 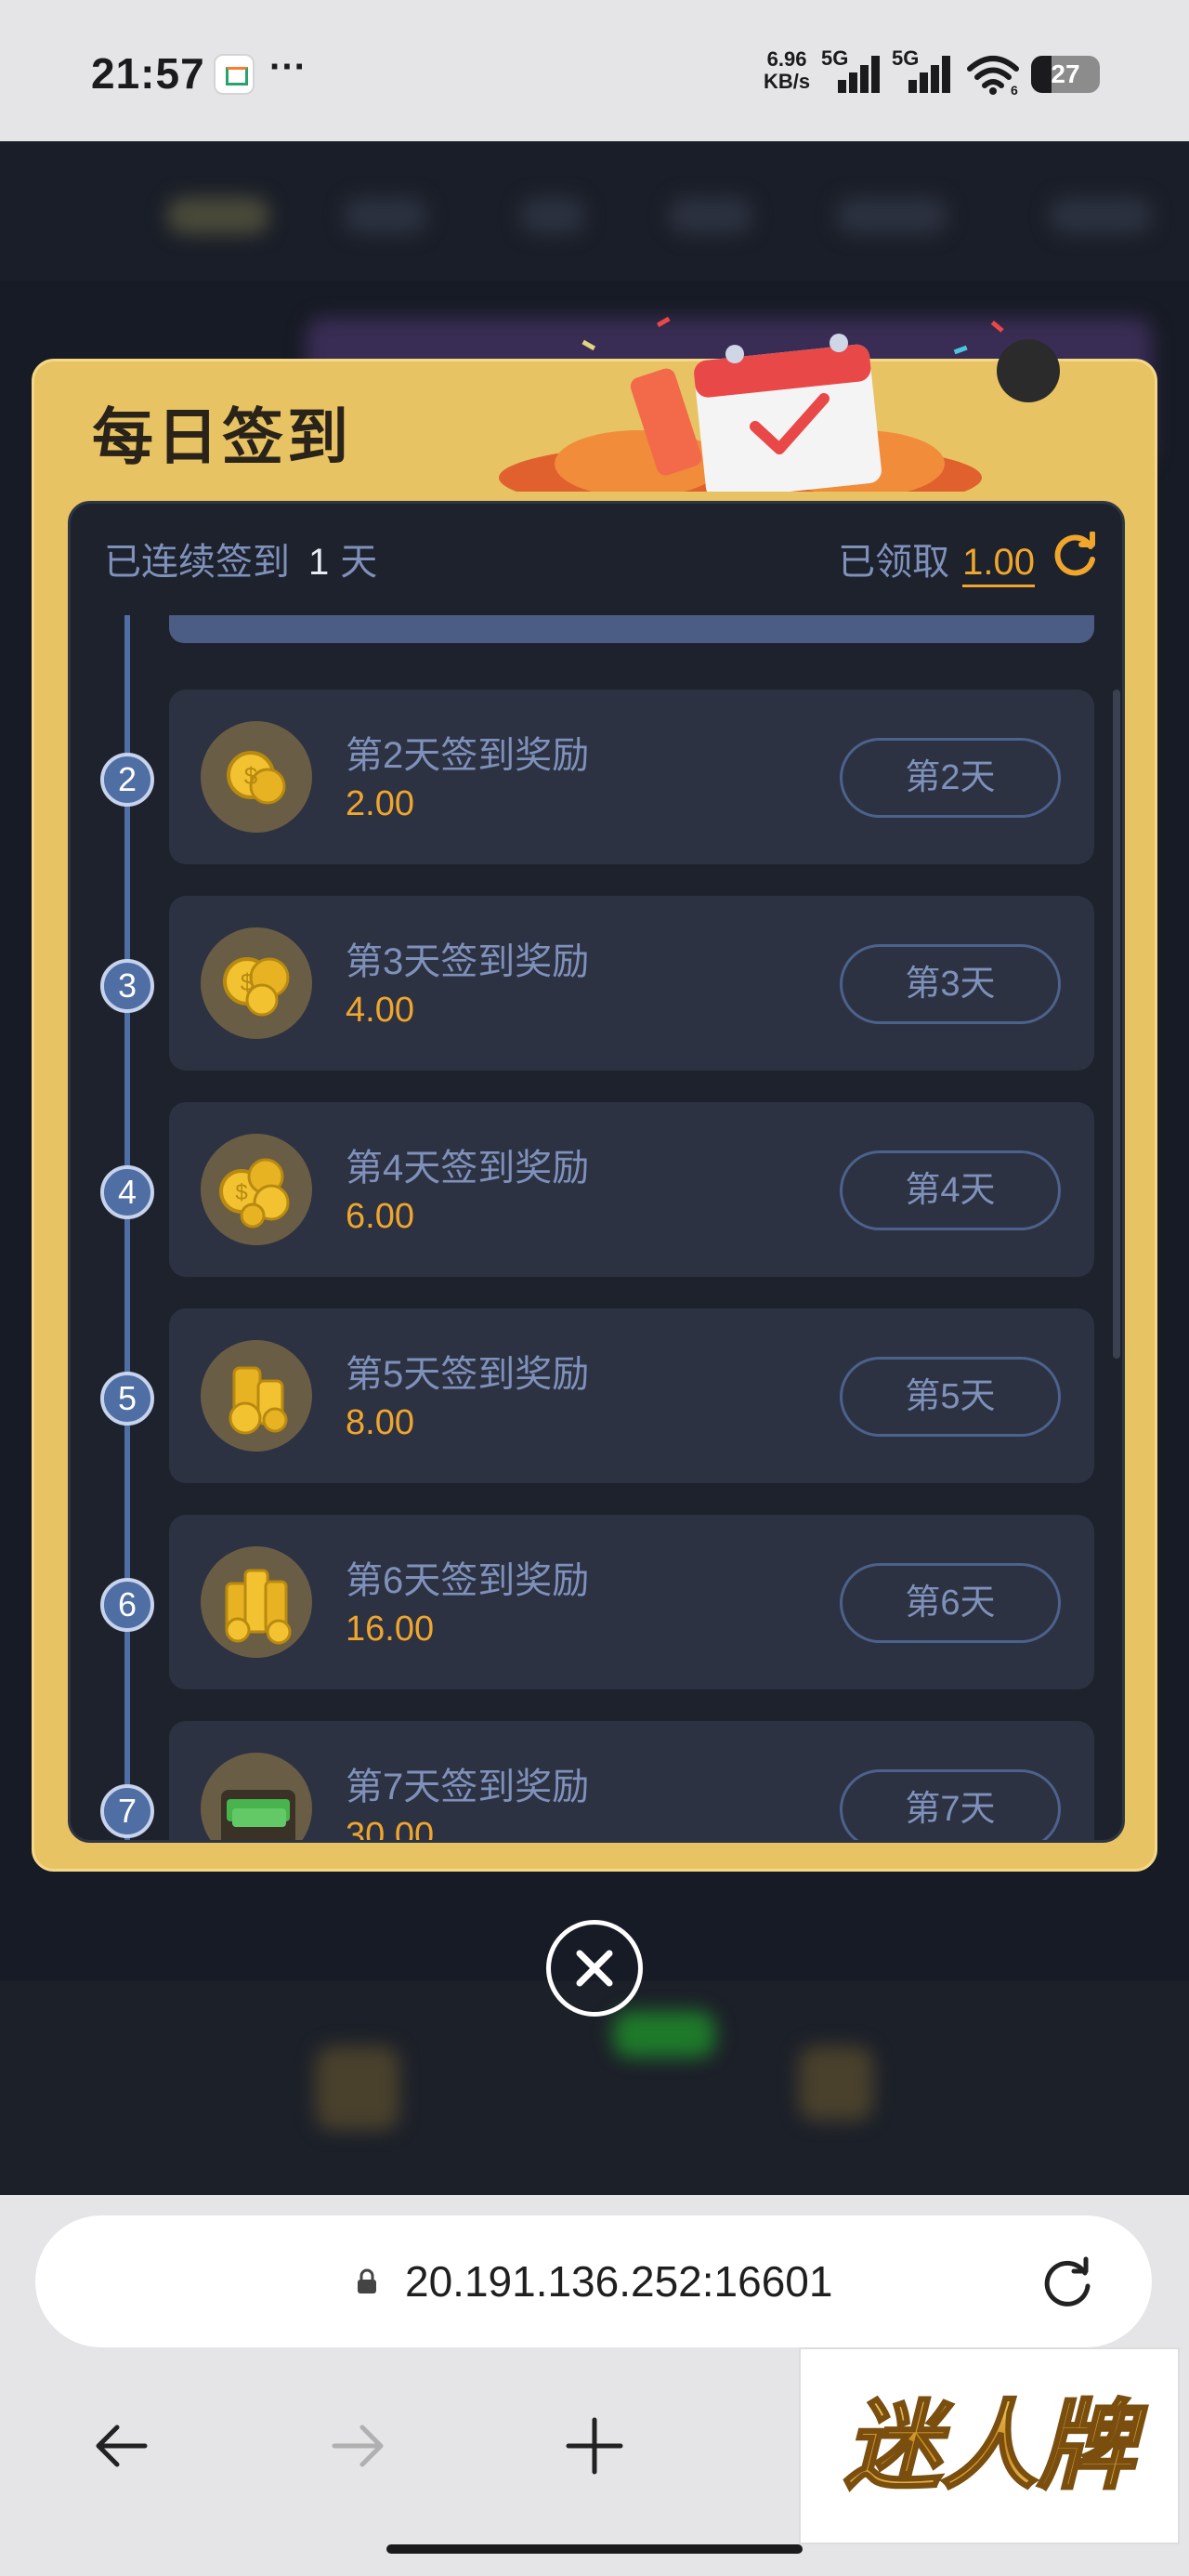 I want to click on reward-title: 第5天签到奖励, so click(x=468, y=1374).